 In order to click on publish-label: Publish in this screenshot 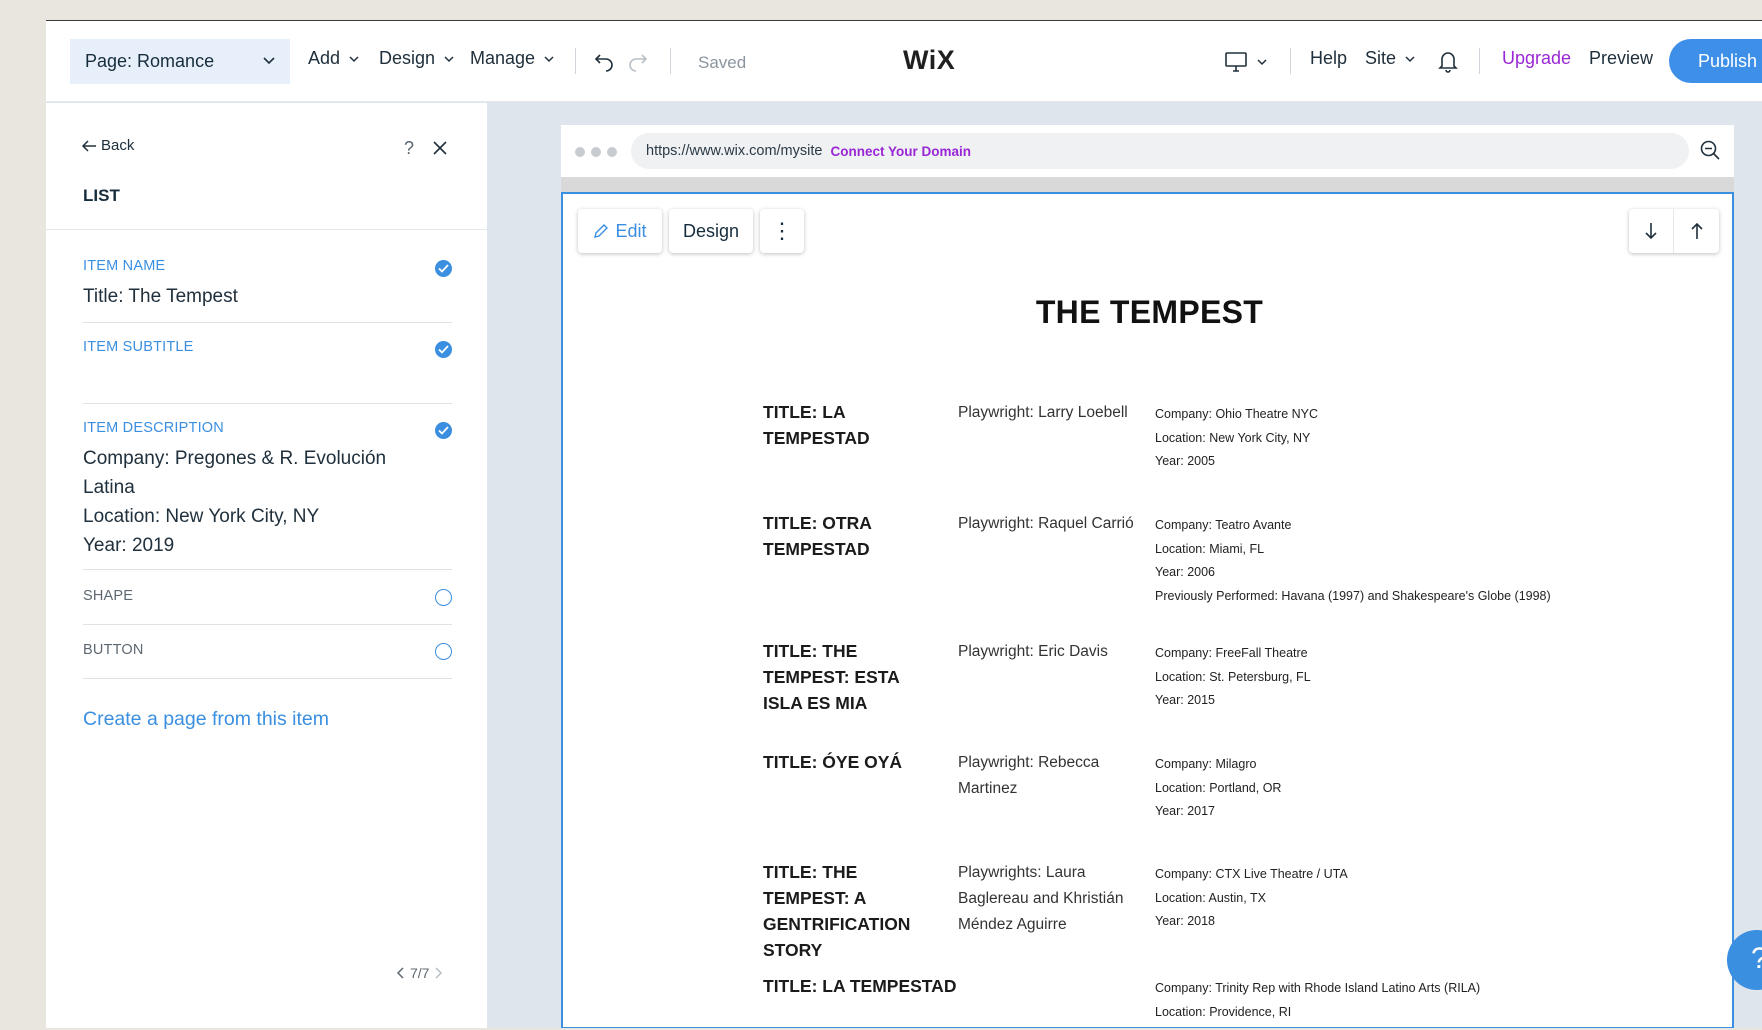, I will do `click(1728, 60)`.